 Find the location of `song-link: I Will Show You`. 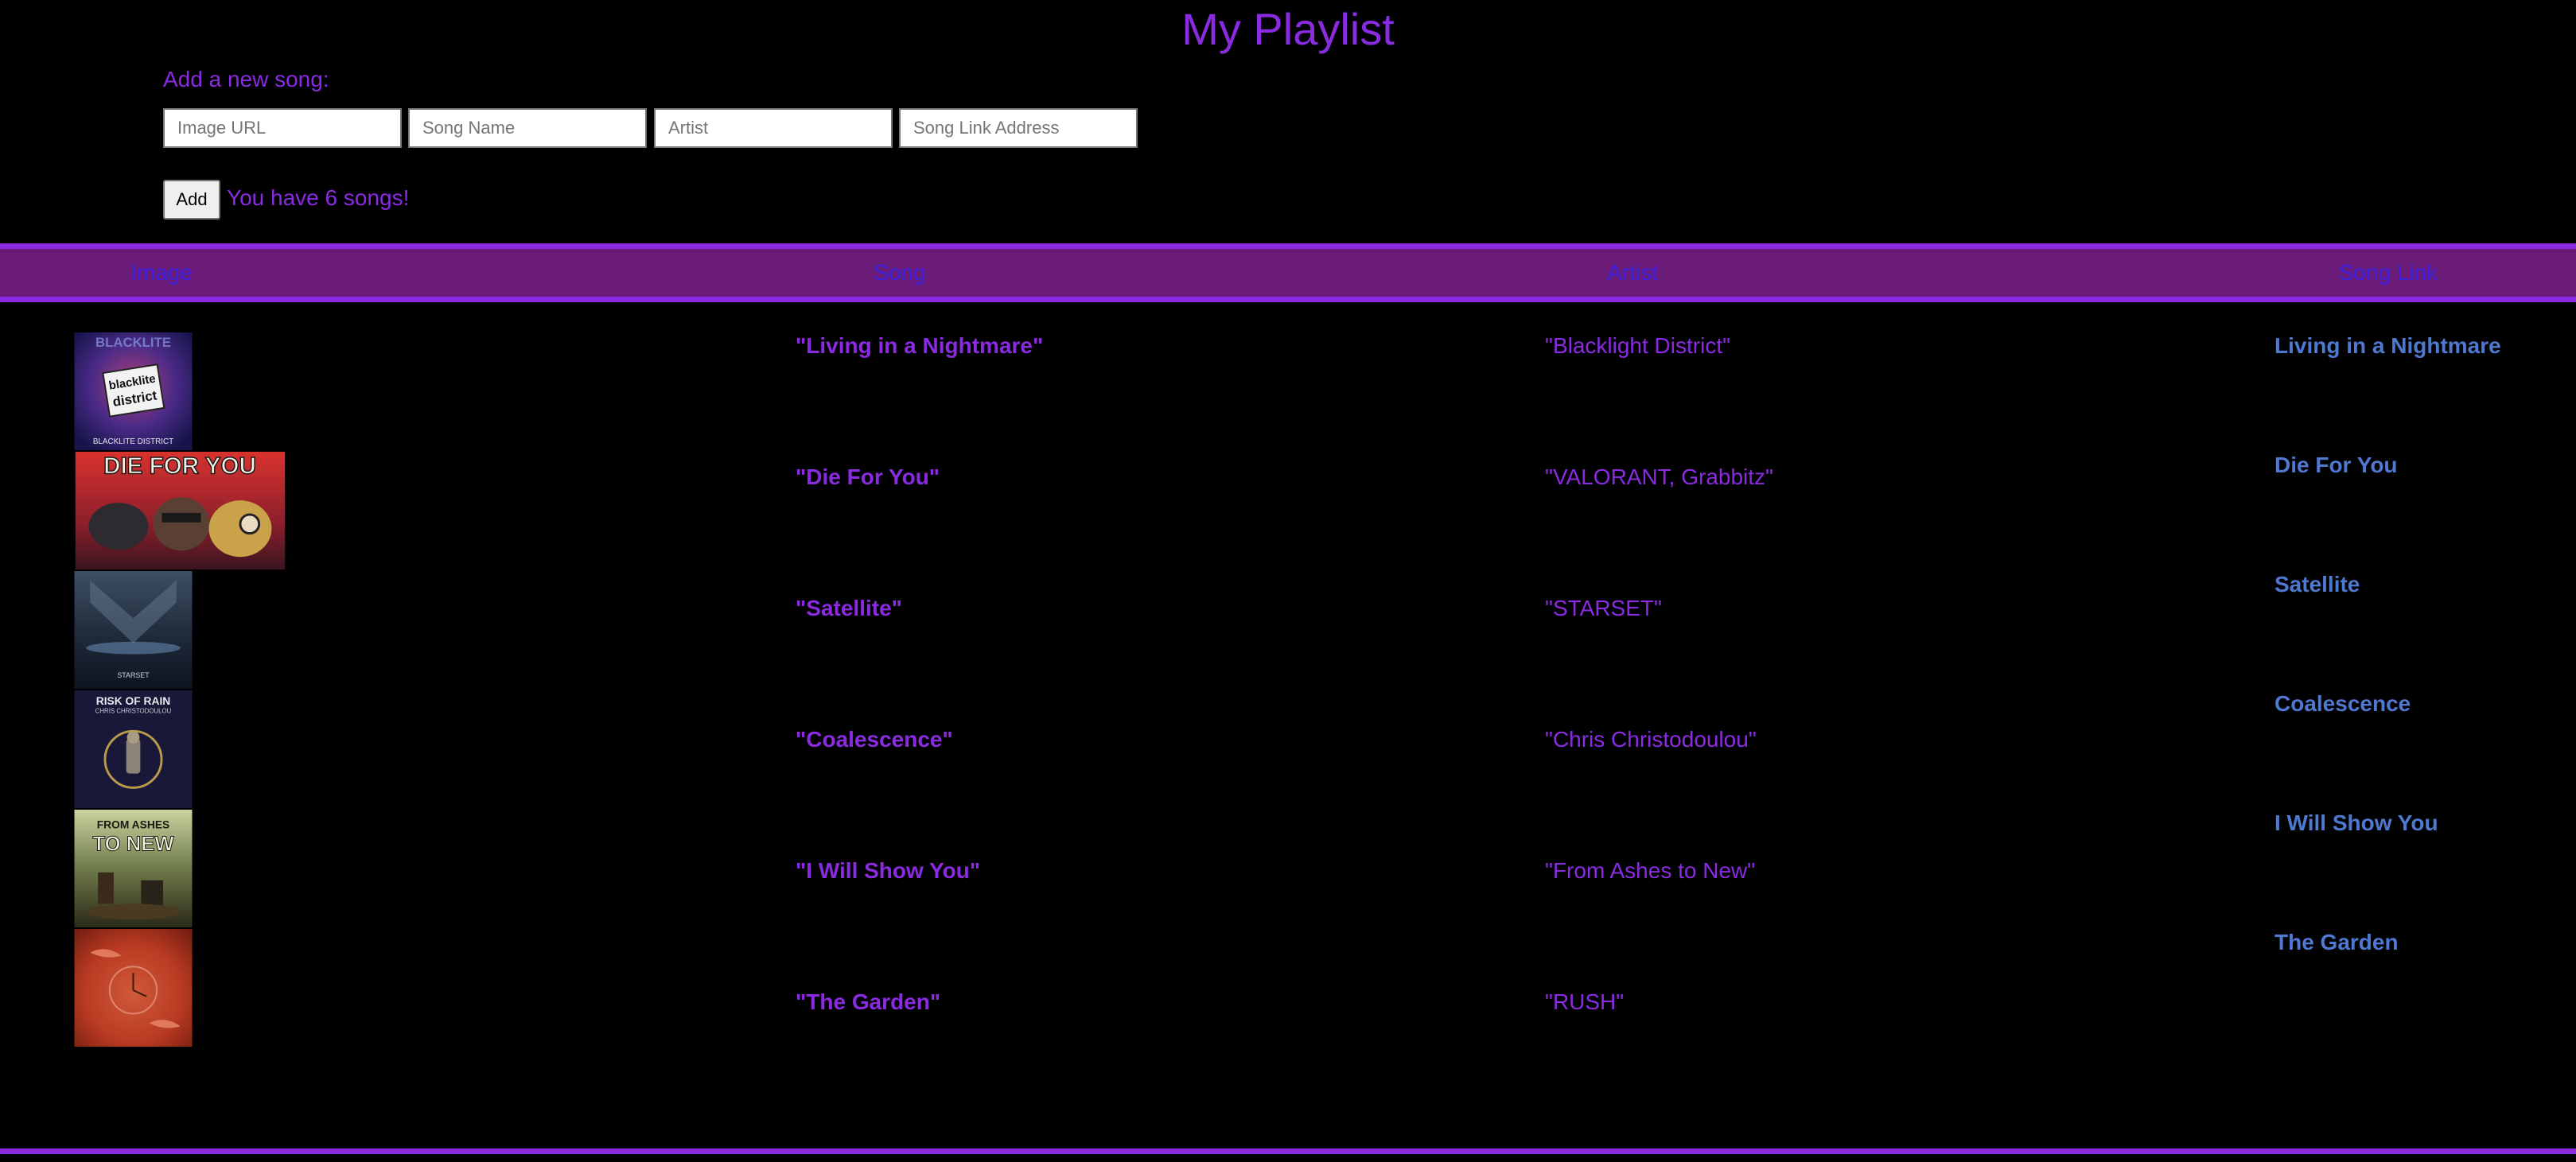

song-link: I Will Show You is located at coordinates (2356, 823).